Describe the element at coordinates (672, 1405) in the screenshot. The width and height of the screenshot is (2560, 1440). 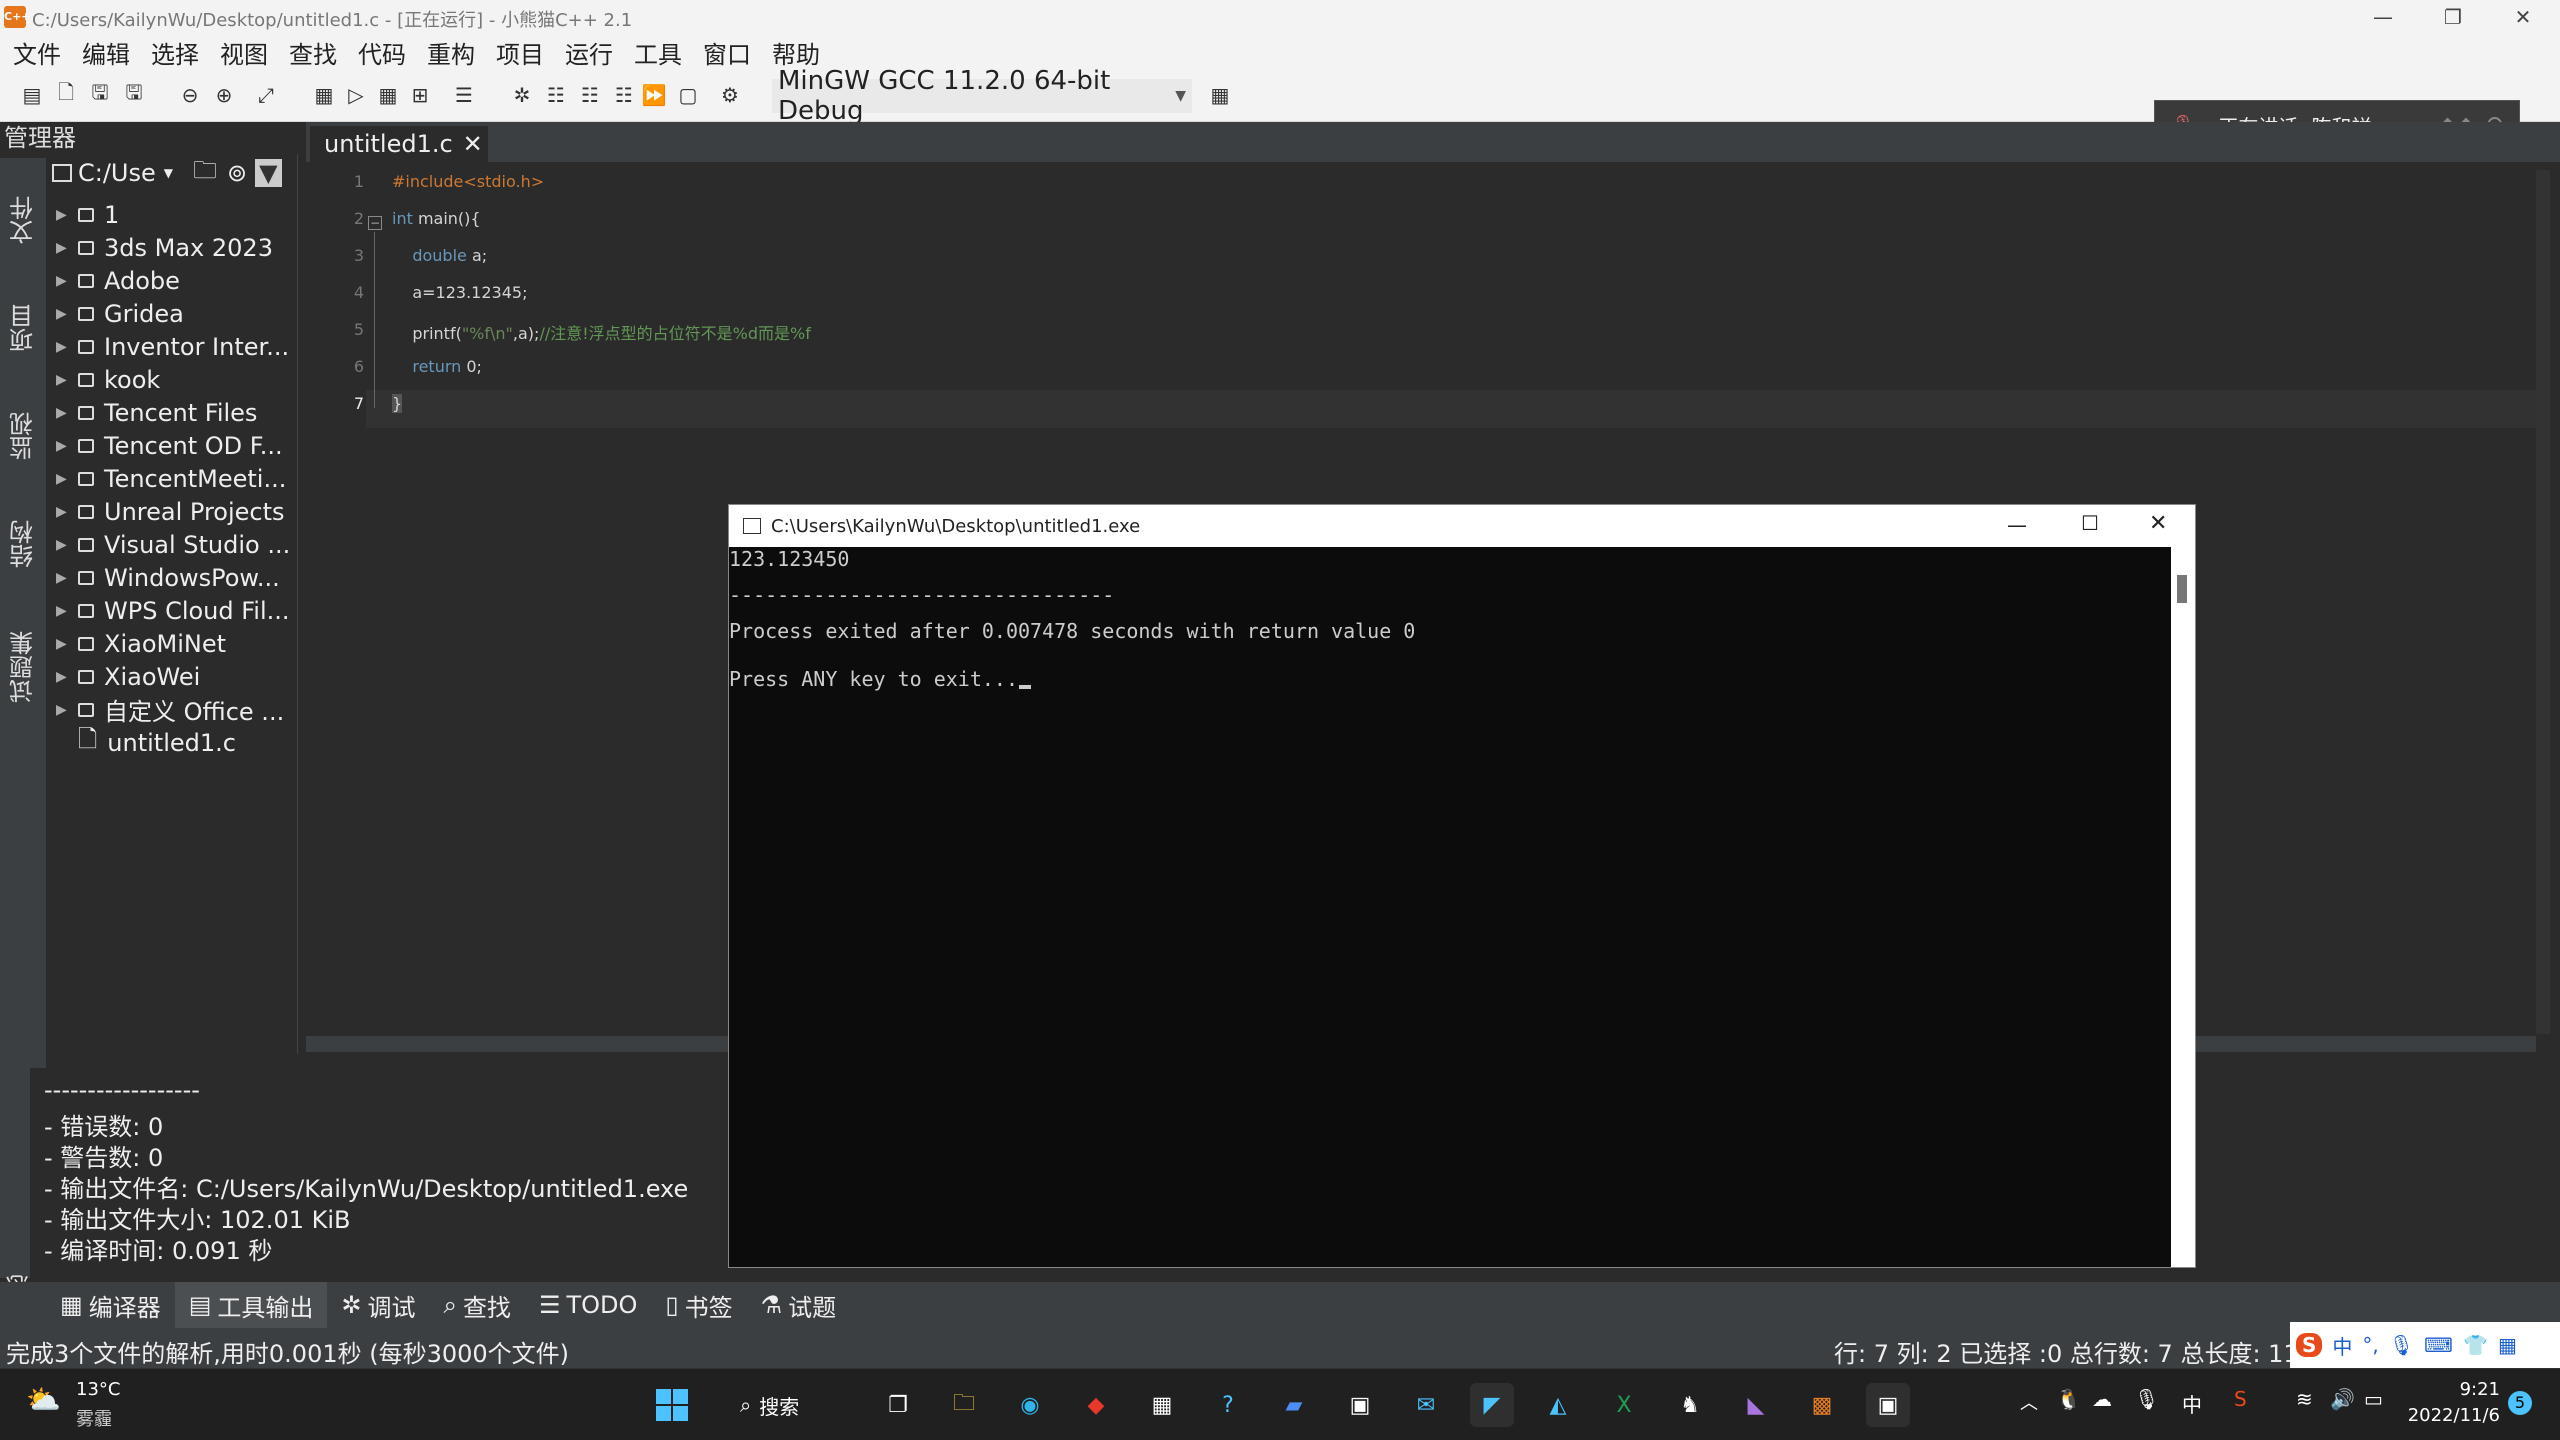
I see `start-icon` at that location.